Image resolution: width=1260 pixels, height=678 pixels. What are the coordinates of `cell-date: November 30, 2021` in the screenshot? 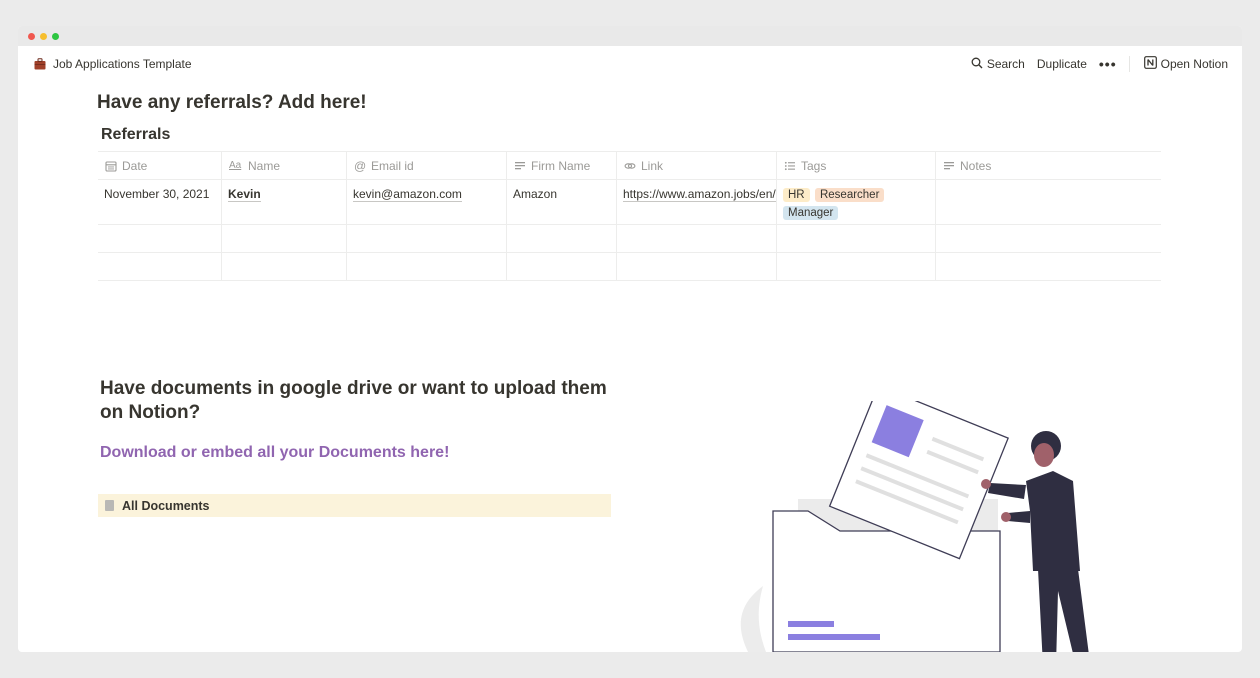 It's located at (160, 202).